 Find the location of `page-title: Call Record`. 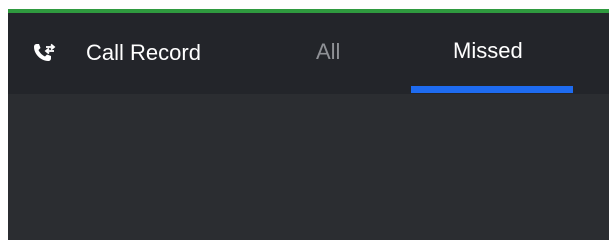

page-title: Call Record is located at coordinates (143, 52).